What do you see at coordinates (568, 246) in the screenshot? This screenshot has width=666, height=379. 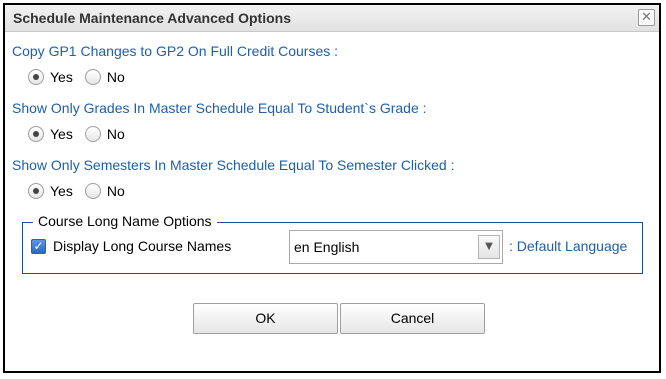 I see `default-language-label: : Default Language` at bounding box center [568, 246].